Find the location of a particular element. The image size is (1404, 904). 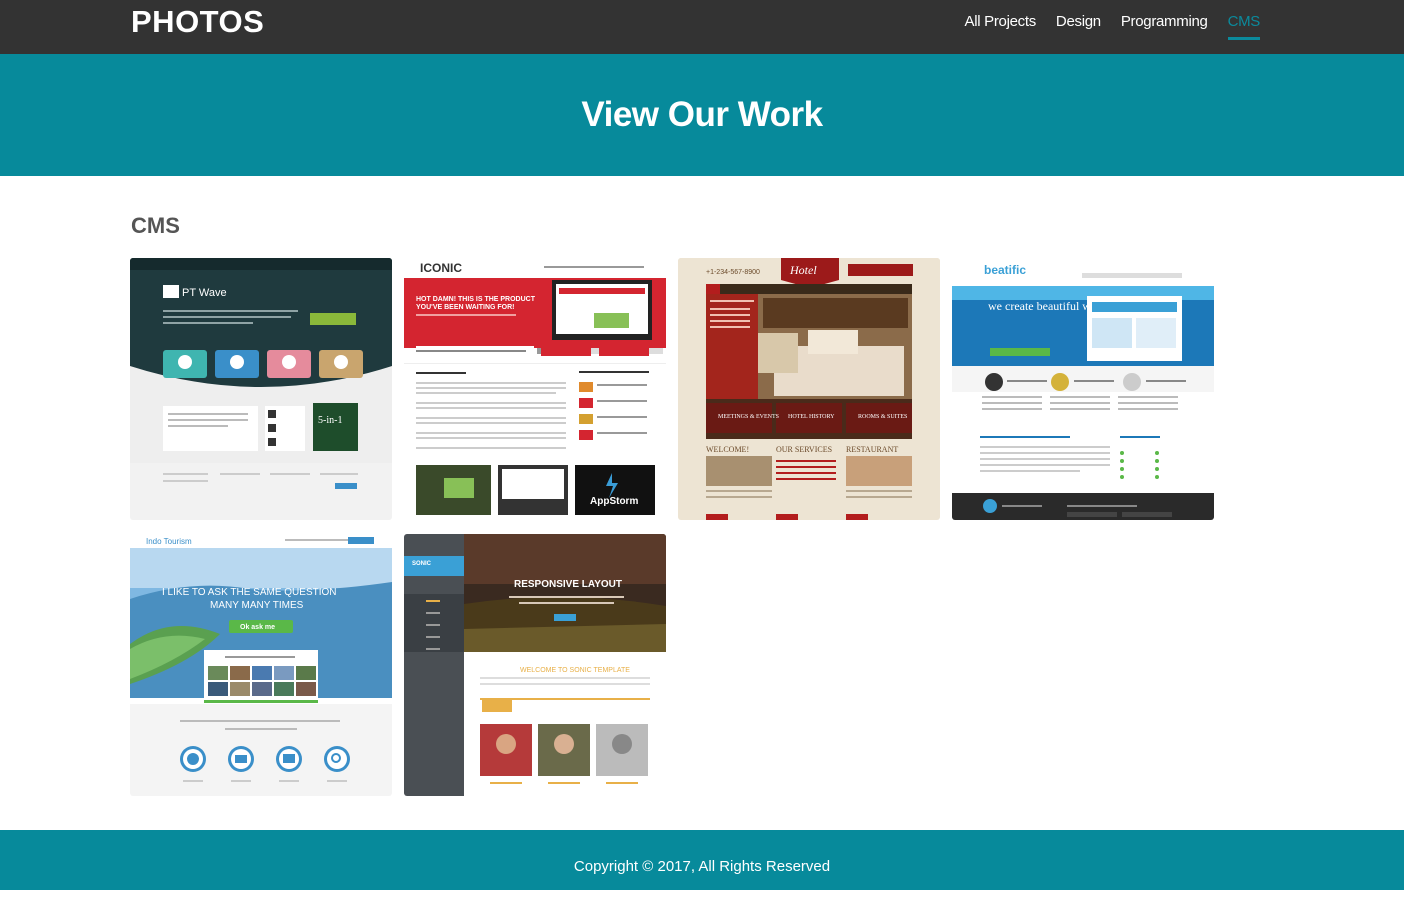

hotel-phone: +1-234-567-8900 is located at coordinates (733, 272).